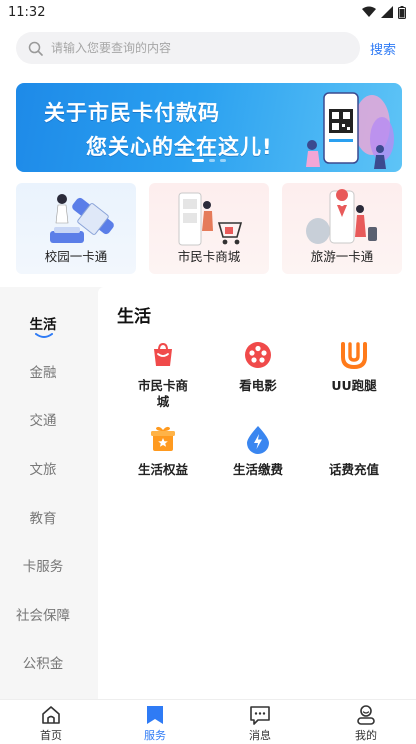 The height and width of the screenshot is (744, 416). What do you see at coordinates (51, 735) in the screenshot?
I see `tab-label: 首页` at bounding box center [51, 735].